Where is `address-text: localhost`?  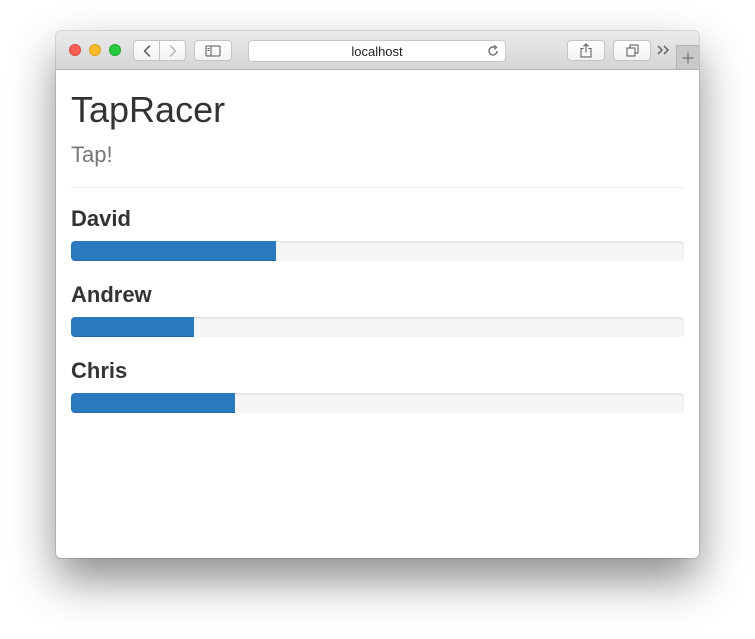 address-text: localhost is located at coordinates (377, 51).